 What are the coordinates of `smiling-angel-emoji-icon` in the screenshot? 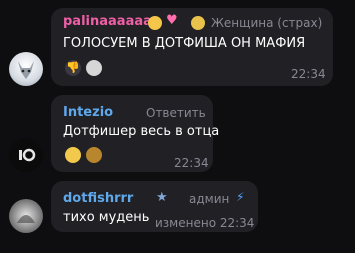 It's located at (155, 23).